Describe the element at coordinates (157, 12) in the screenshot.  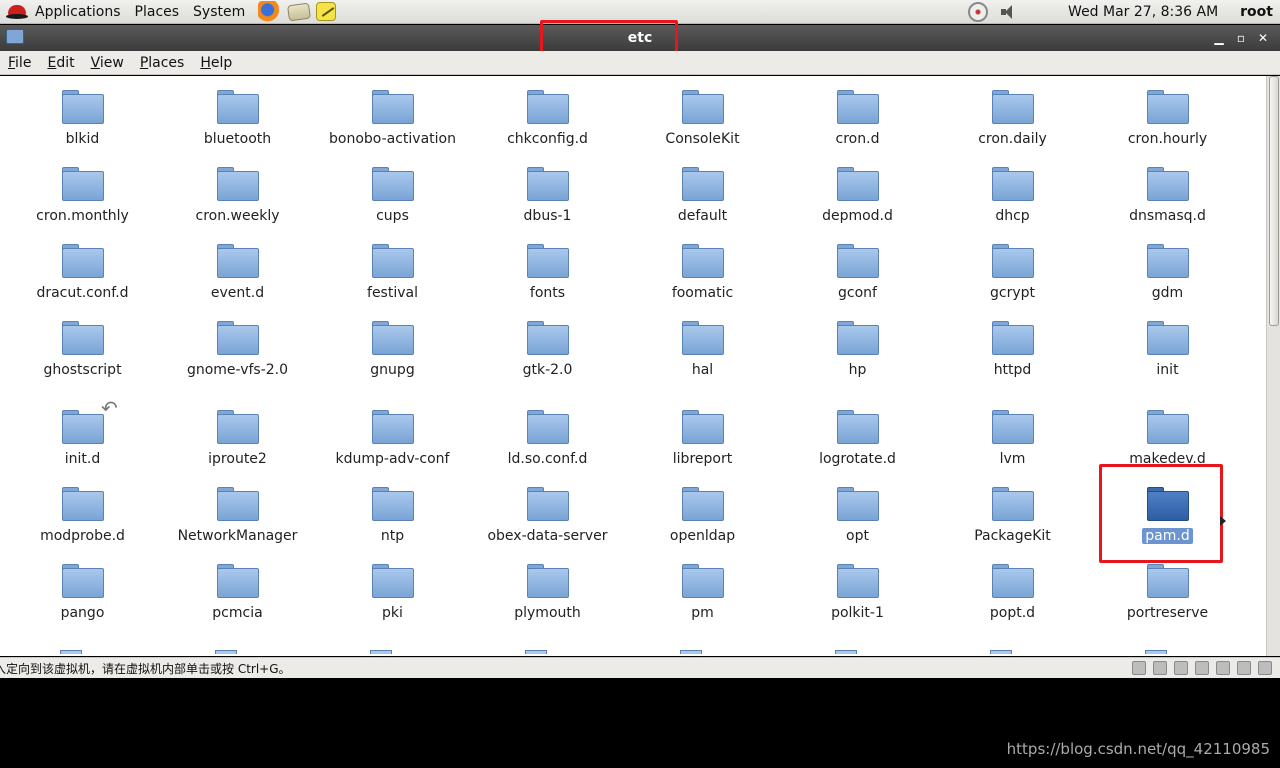
I see `places-menu: Places` at that location.